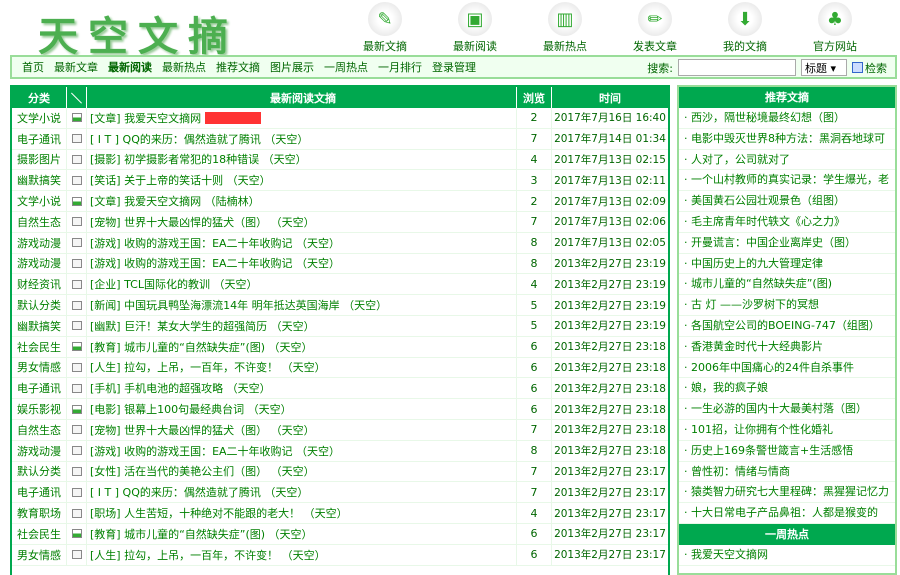  Describe the element at coordinates (729, 554) in the screenshot. I see `weekly-hot-link: 我爱天空文摘网` at that location.